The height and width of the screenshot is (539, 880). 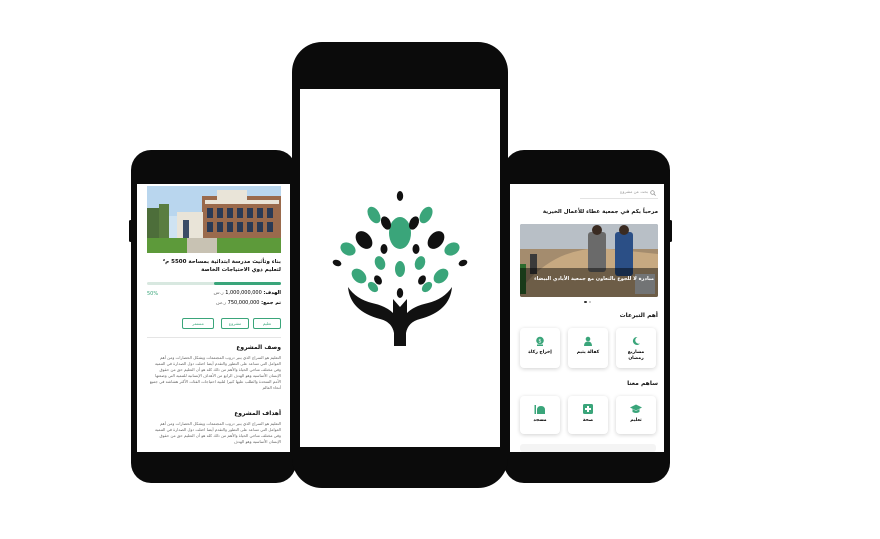 I want to click on collected-value: 750,000,000, so click(x=243, y=303).